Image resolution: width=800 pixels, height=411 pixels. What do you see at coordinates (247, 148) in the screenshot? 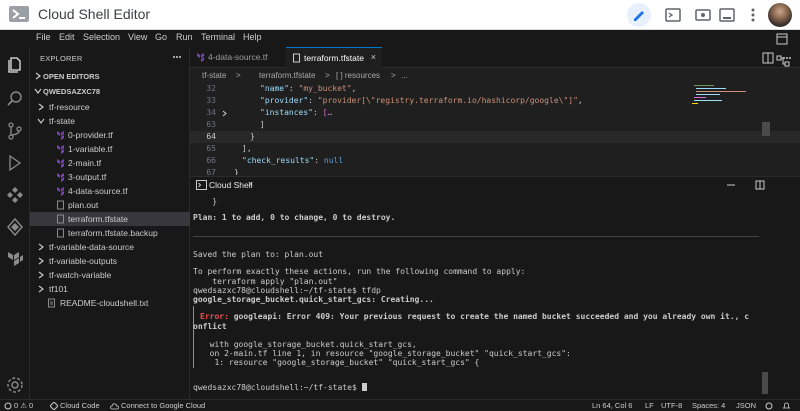
I see `code-text: ],` at bounding box center [247, 148].